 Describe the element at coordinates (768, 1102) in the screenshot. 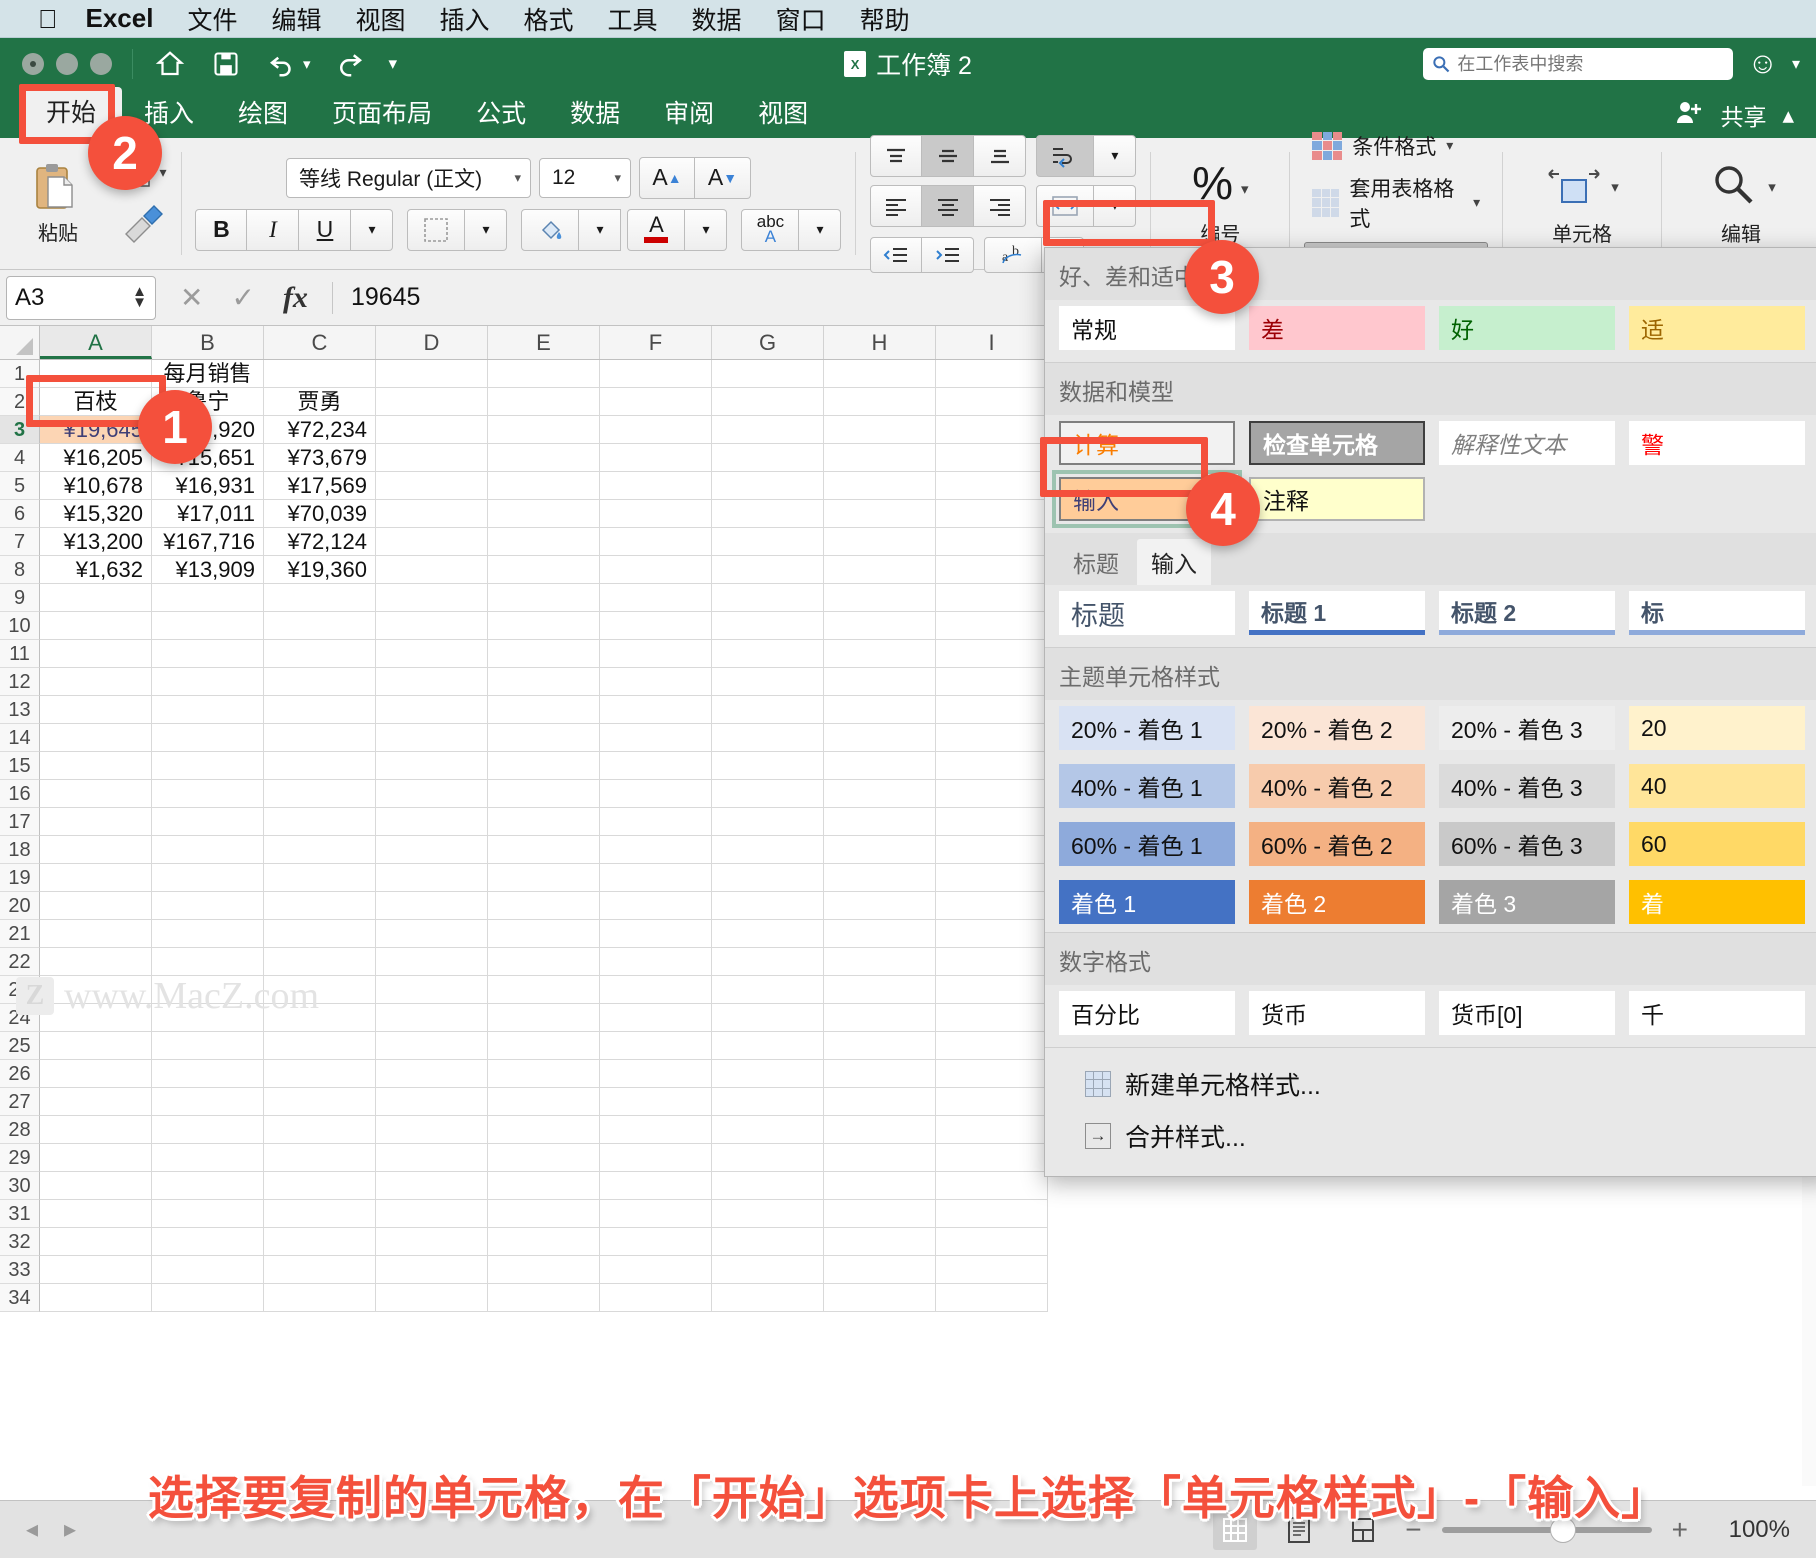

I see `cell-G27` at that location.